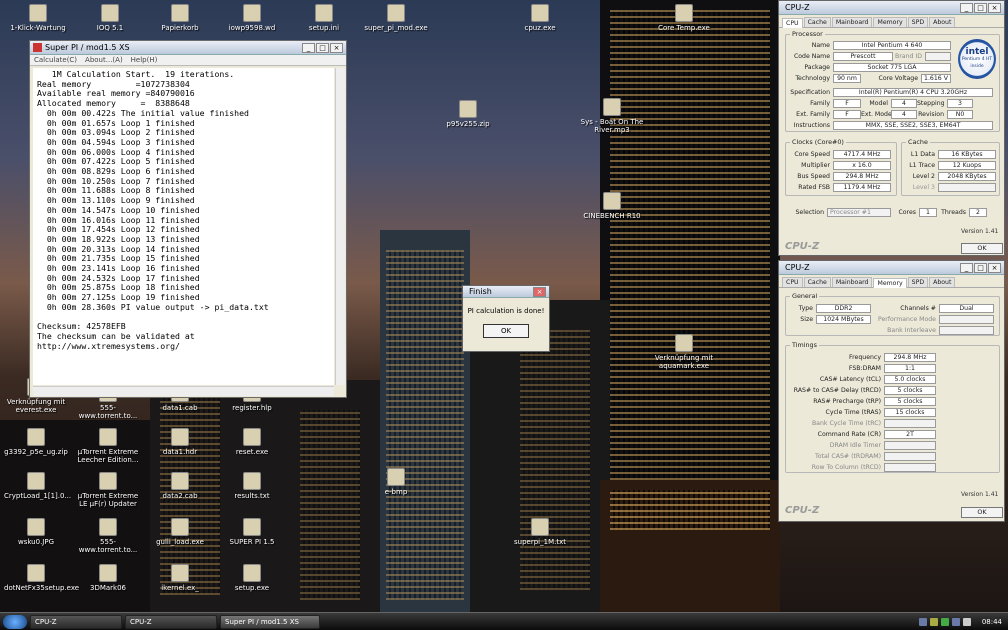 The image size is (1008, 630). Describe the element at coordinates (891, 268) in the screenshot. I see `cpuz-mem-titlebar: CPU-Z _ □ ×` at that location.